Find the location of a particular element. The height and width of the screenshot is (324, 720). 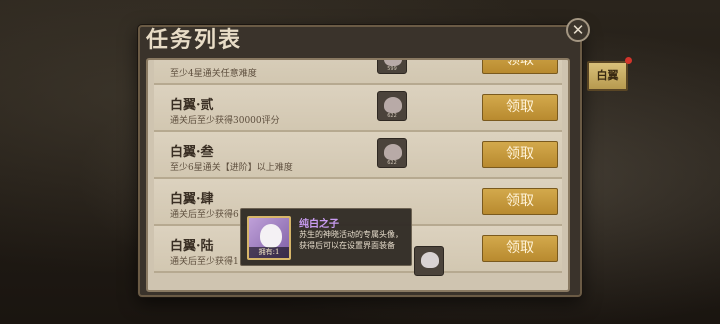

reward-tooltip: 拥有:1 纯白之子 苏生的神晓活动的专属头像，获得后可以在设置界面装备 is located at coordinates (326, 237).